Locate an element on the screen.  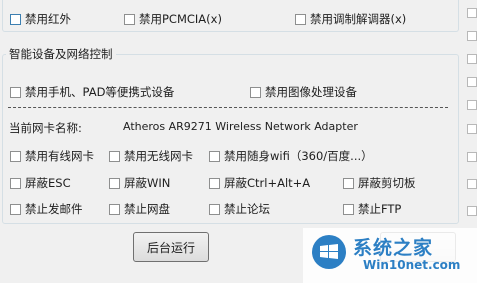
disable-imaging-checkbox: 禁用图像处理设备 is located at coordinates (303, 92).